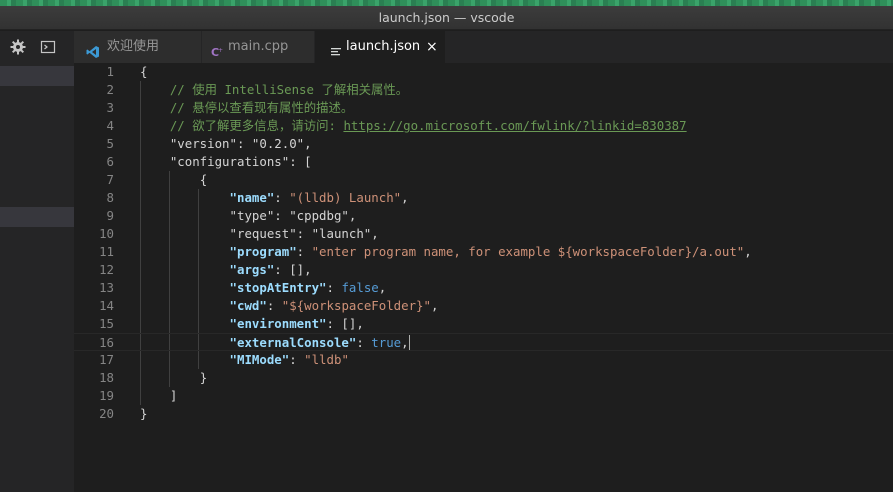 This screenshot has height=492, width=893. What do you see at coordinates (106, 359) in the screenshot?
I see `line-number: 17` at bounding box center [106, 359].